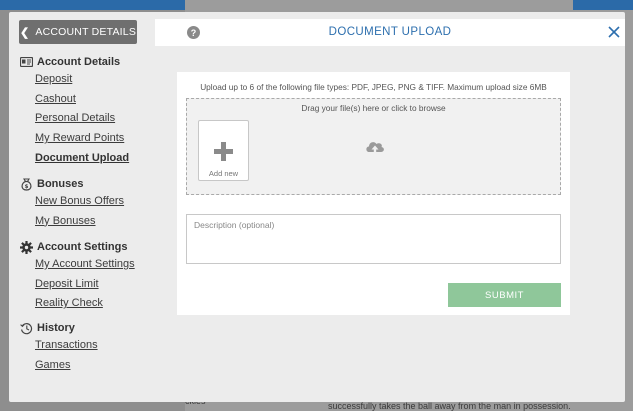 The image size is (633, 411). What do you see at coordinates (26, 62) in the screenshot?
I see `id-card-icon` at bounding box center [26, 62].